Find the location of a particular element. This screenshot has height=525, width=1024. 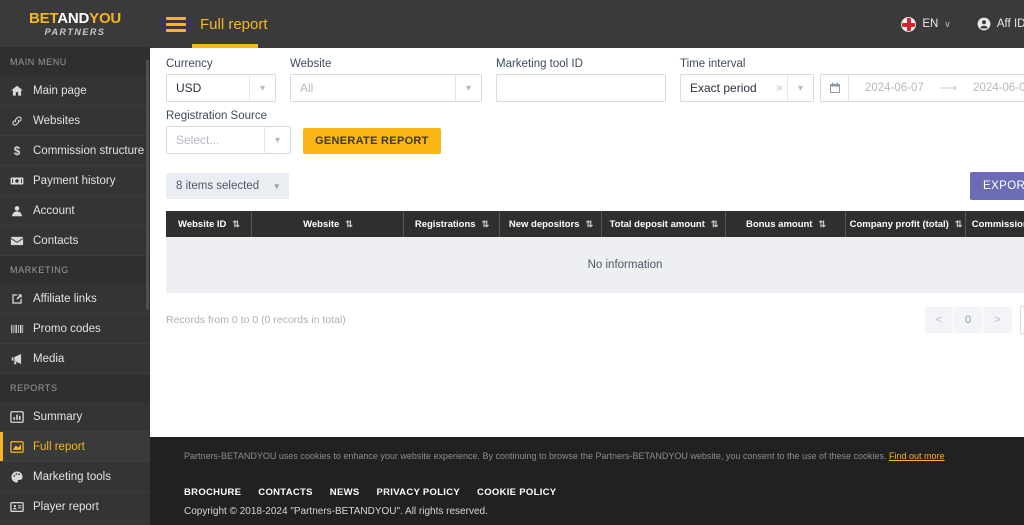

table-header-label: Commission amount is located at coordinates (997, 224).